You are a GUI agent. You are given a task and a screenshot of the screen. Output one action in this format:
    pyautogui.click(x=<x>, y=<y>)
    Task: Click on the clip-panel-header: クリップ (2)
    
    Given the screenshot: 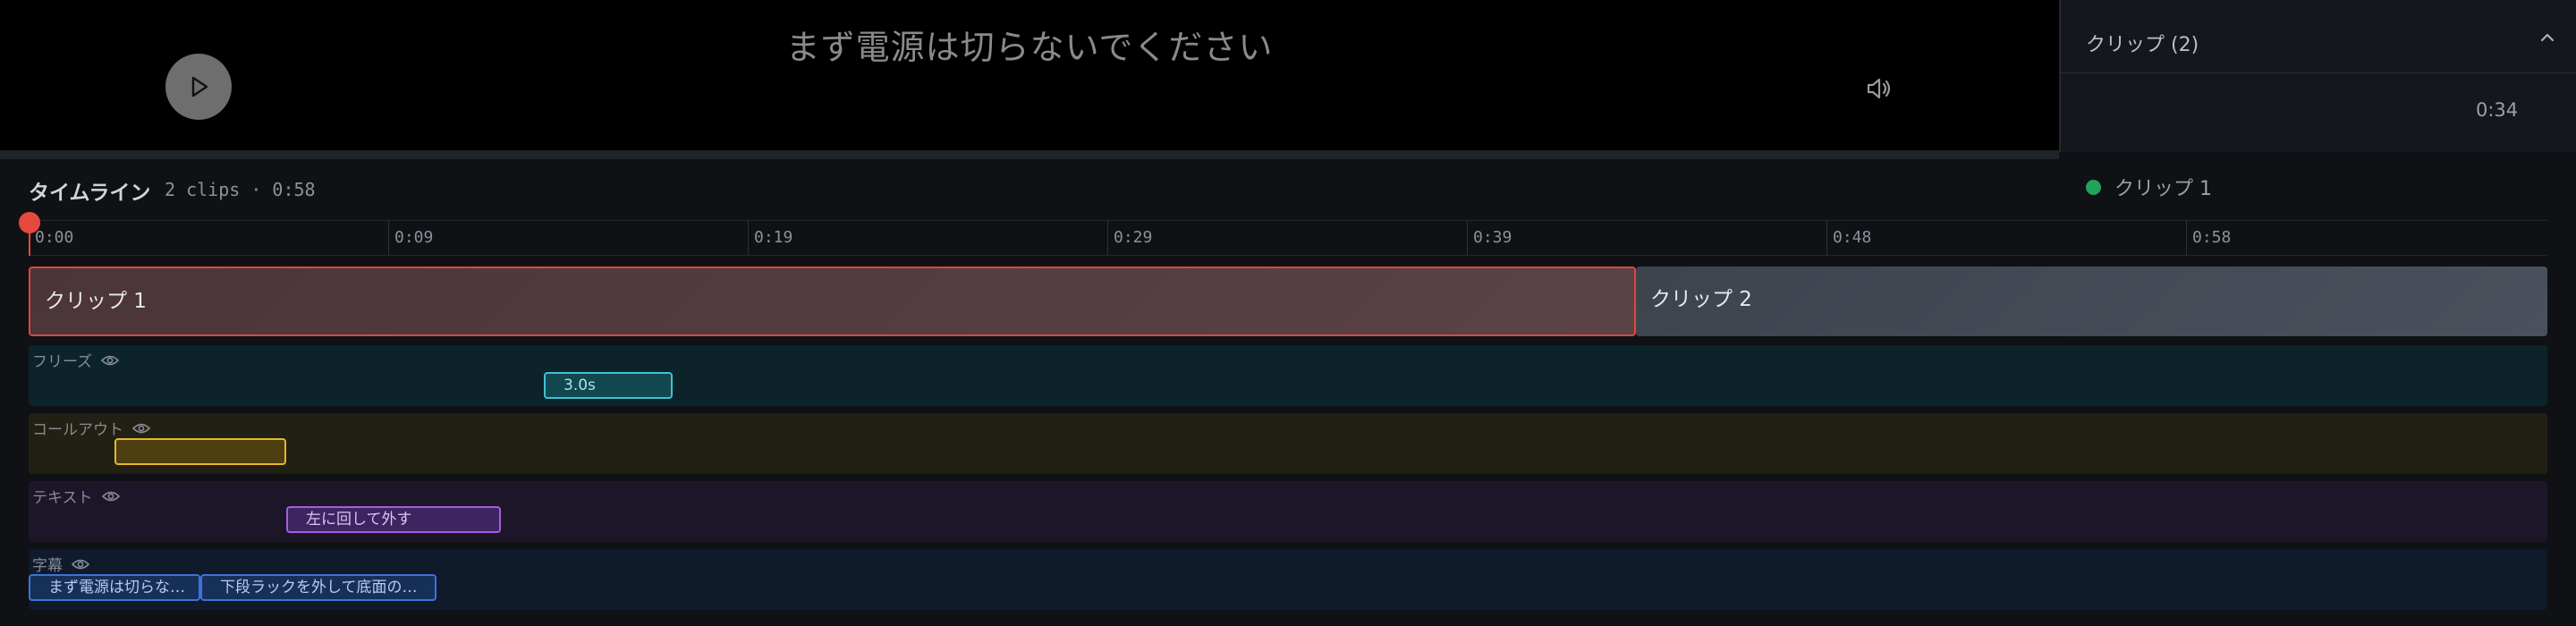 What is the action you would take?
    pyautogui.click(x=2318, y=37)
    